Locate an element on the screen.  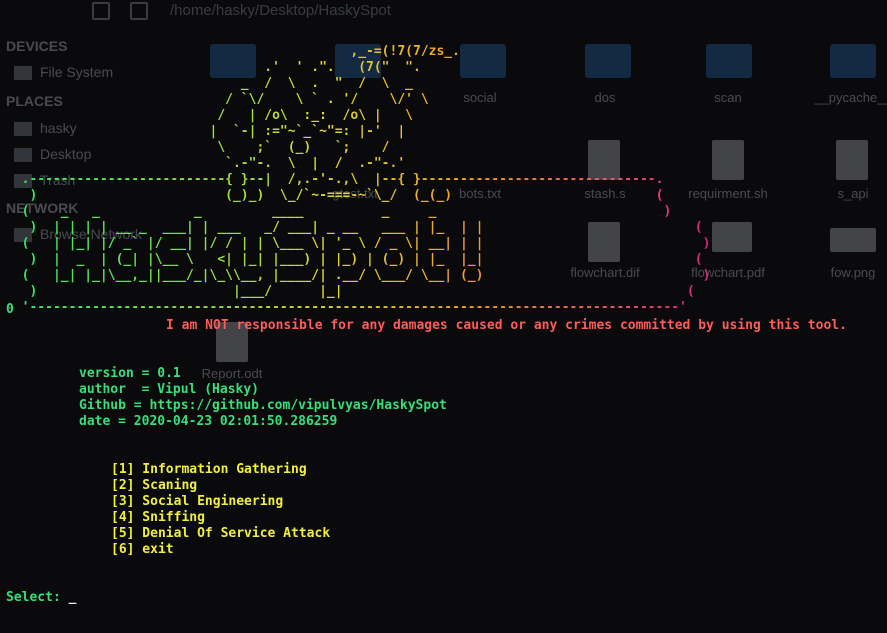
info-version: version = 0.1 is located at coordinates (130, 373).